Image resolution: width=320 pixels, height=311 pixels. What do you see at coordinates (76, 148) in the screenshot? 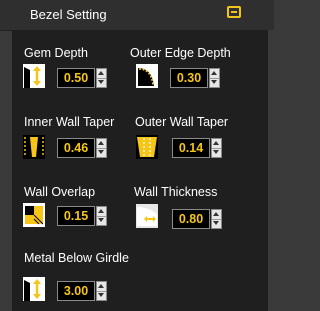
I see `inner-wall-taper-input: 0.46` at bounding box center [76, 148].